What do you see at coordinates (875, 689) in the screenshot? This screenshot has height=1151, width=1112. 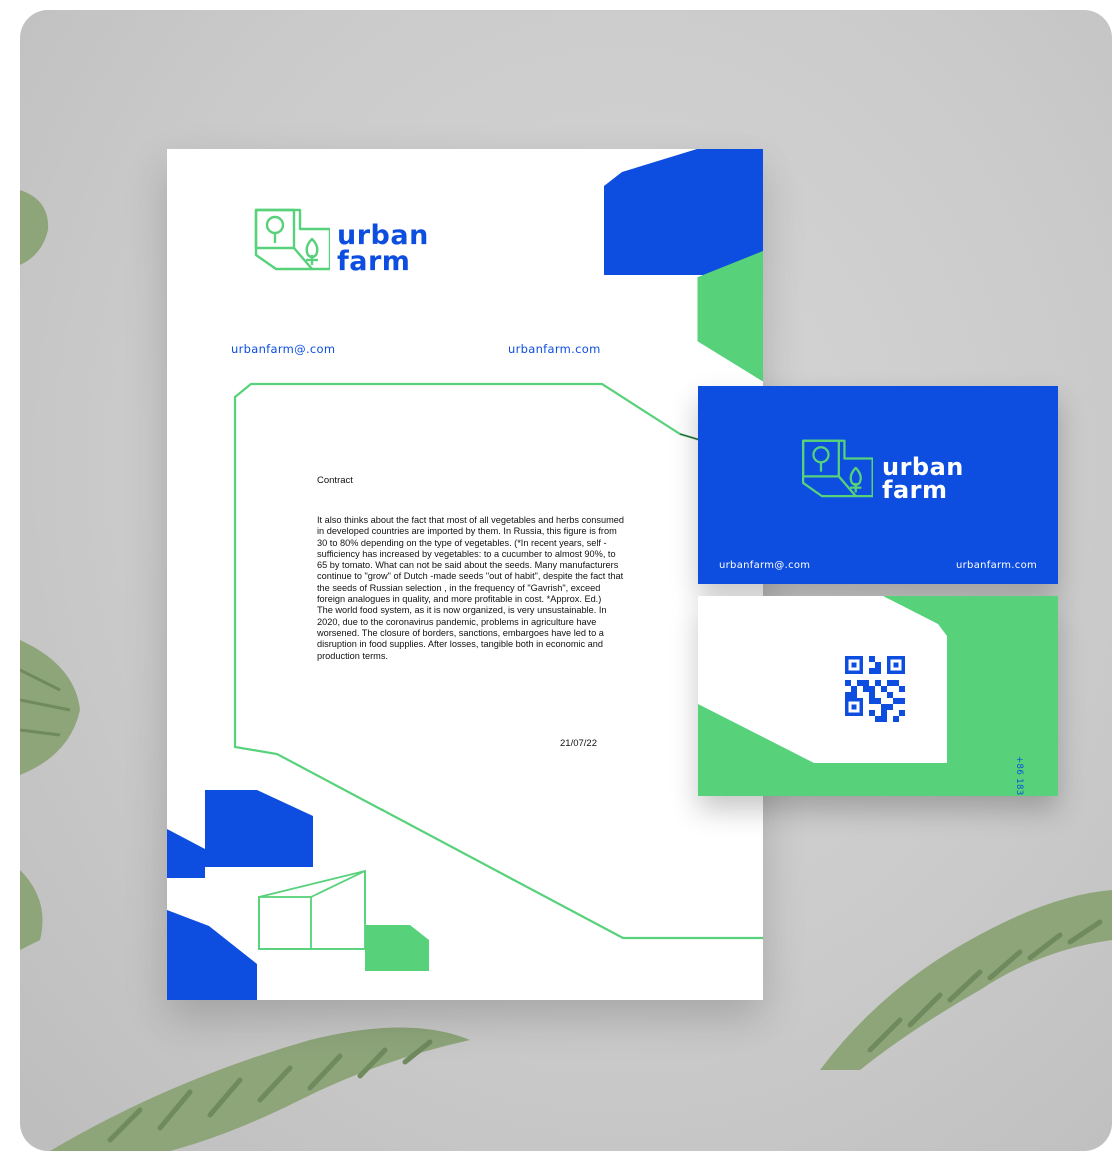 I see `qr-code-icon` at bounding box center [875, 689].